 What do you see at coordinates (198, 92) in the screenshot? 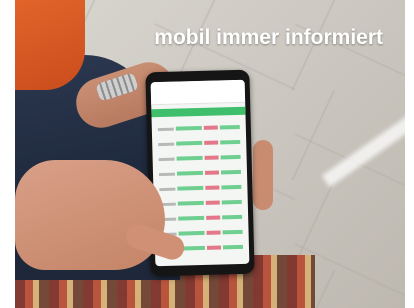
I see `app-header` at bounding box center [198, 92].